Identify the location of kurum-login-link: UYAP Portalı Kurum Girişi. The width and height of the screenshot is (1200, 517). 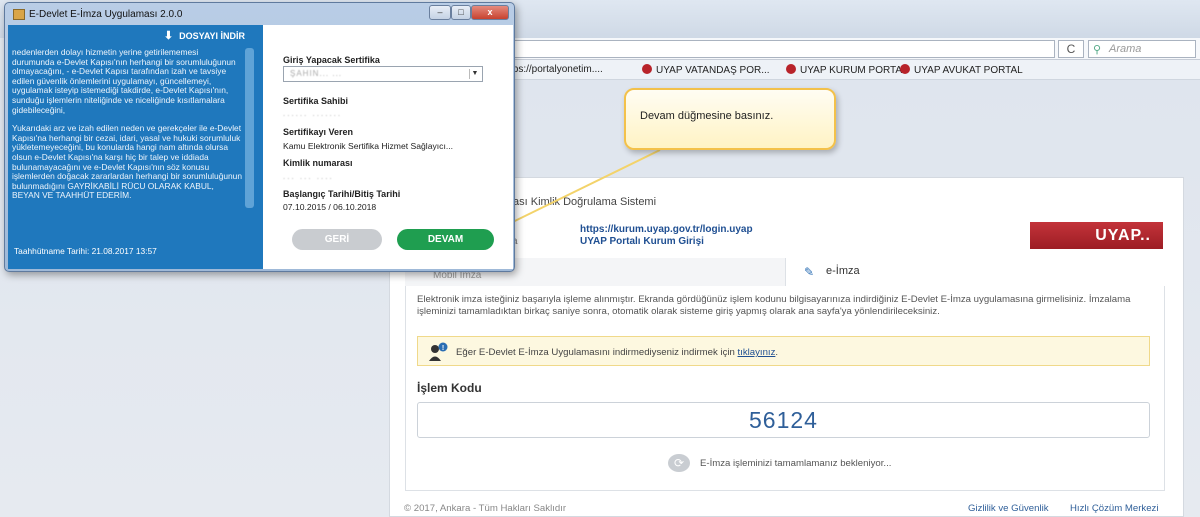
(642, 241).